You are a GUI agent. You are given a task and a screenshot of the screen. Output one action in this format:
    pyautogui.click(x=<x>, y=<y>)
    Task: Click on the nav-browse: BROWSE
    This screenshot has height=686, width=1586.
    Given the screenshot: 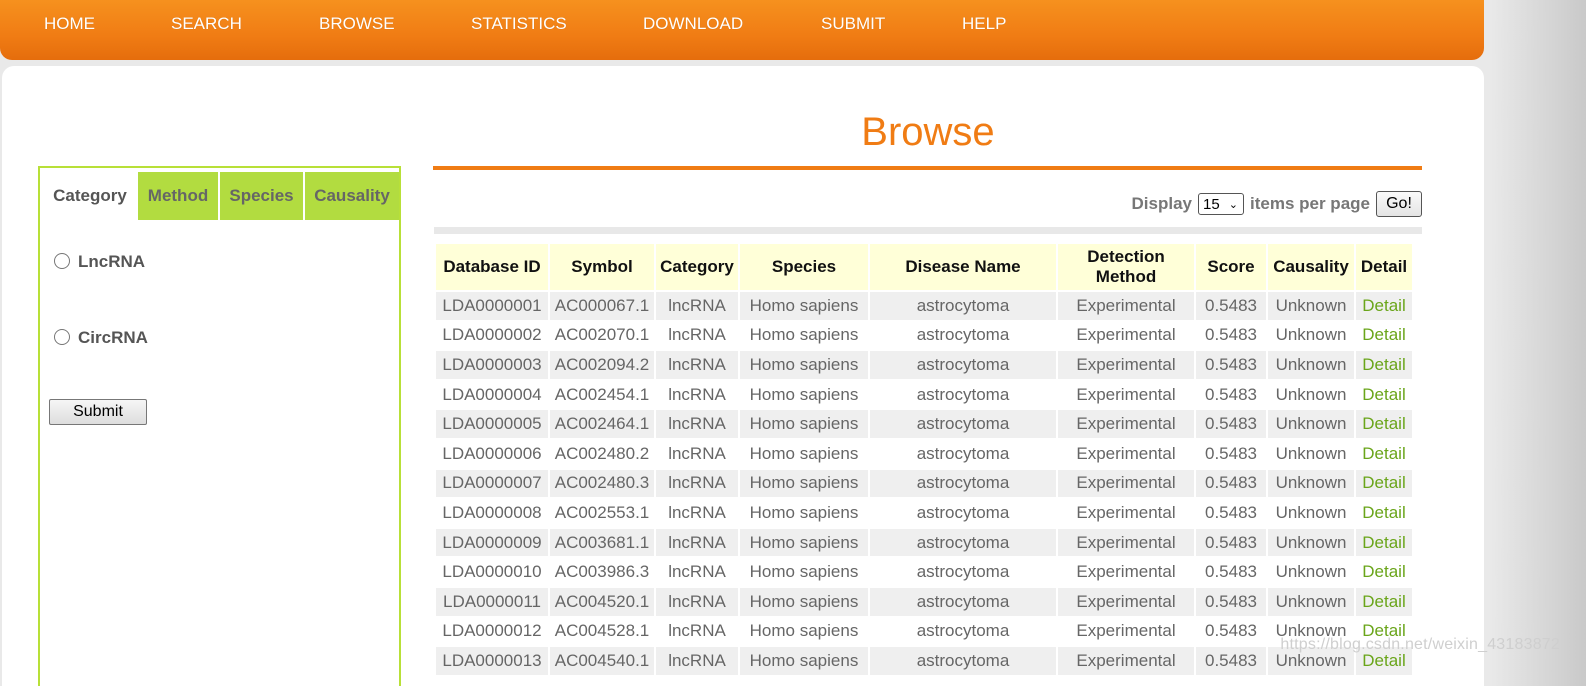 What is the action you would take?
    pyautogui.click(x=357, y=24)
    